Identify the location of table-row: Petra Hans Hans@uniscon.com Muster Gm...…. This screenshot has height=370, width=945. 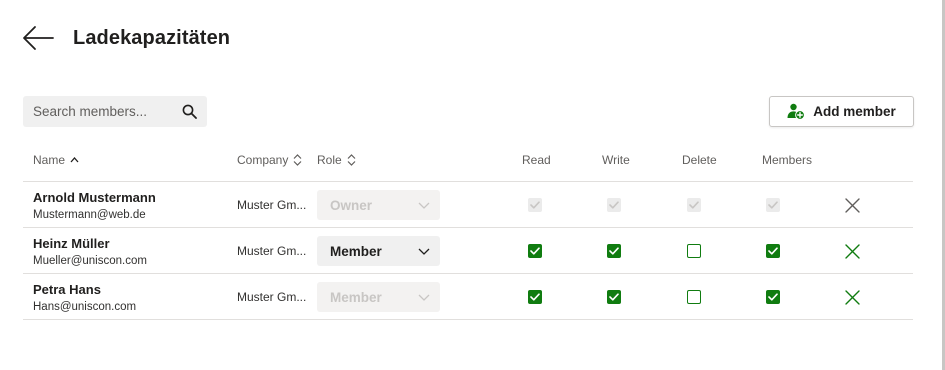
(468, 297).